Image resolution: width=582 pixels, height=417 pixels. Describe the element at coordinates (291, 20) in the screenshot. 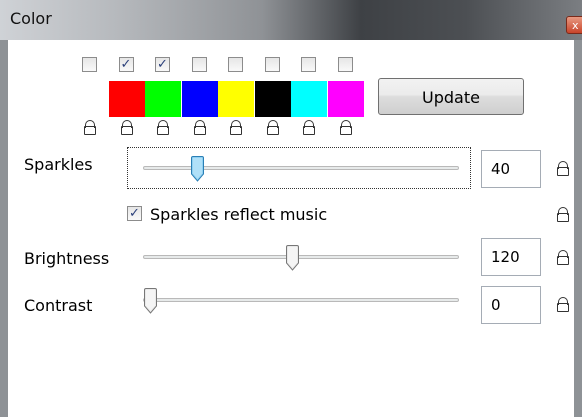

I see `title-bar: Color x` at that location.